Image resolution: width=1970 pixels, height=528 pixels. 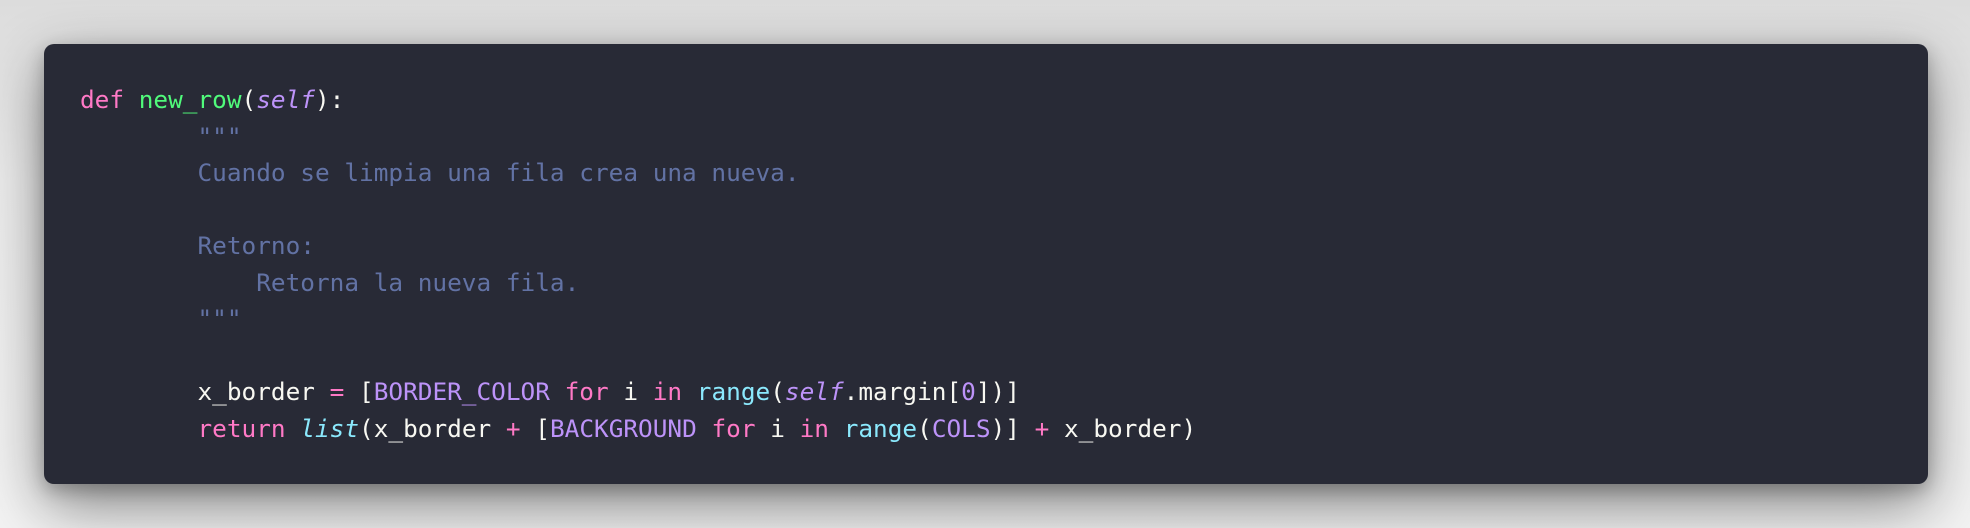 What do you see at coordinates (102, 99) in the screenshot?
I see `code-token-kw: def` at bounding box center [102, 99].